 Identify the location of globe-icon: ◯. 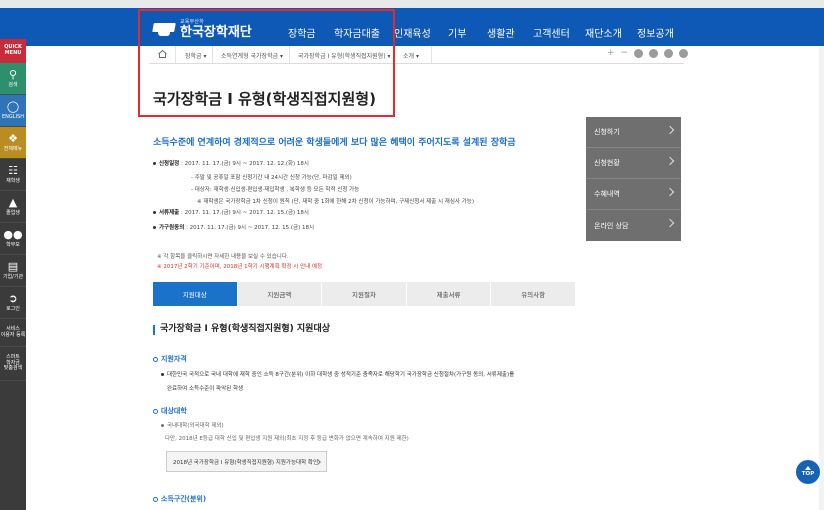
(13, 107).